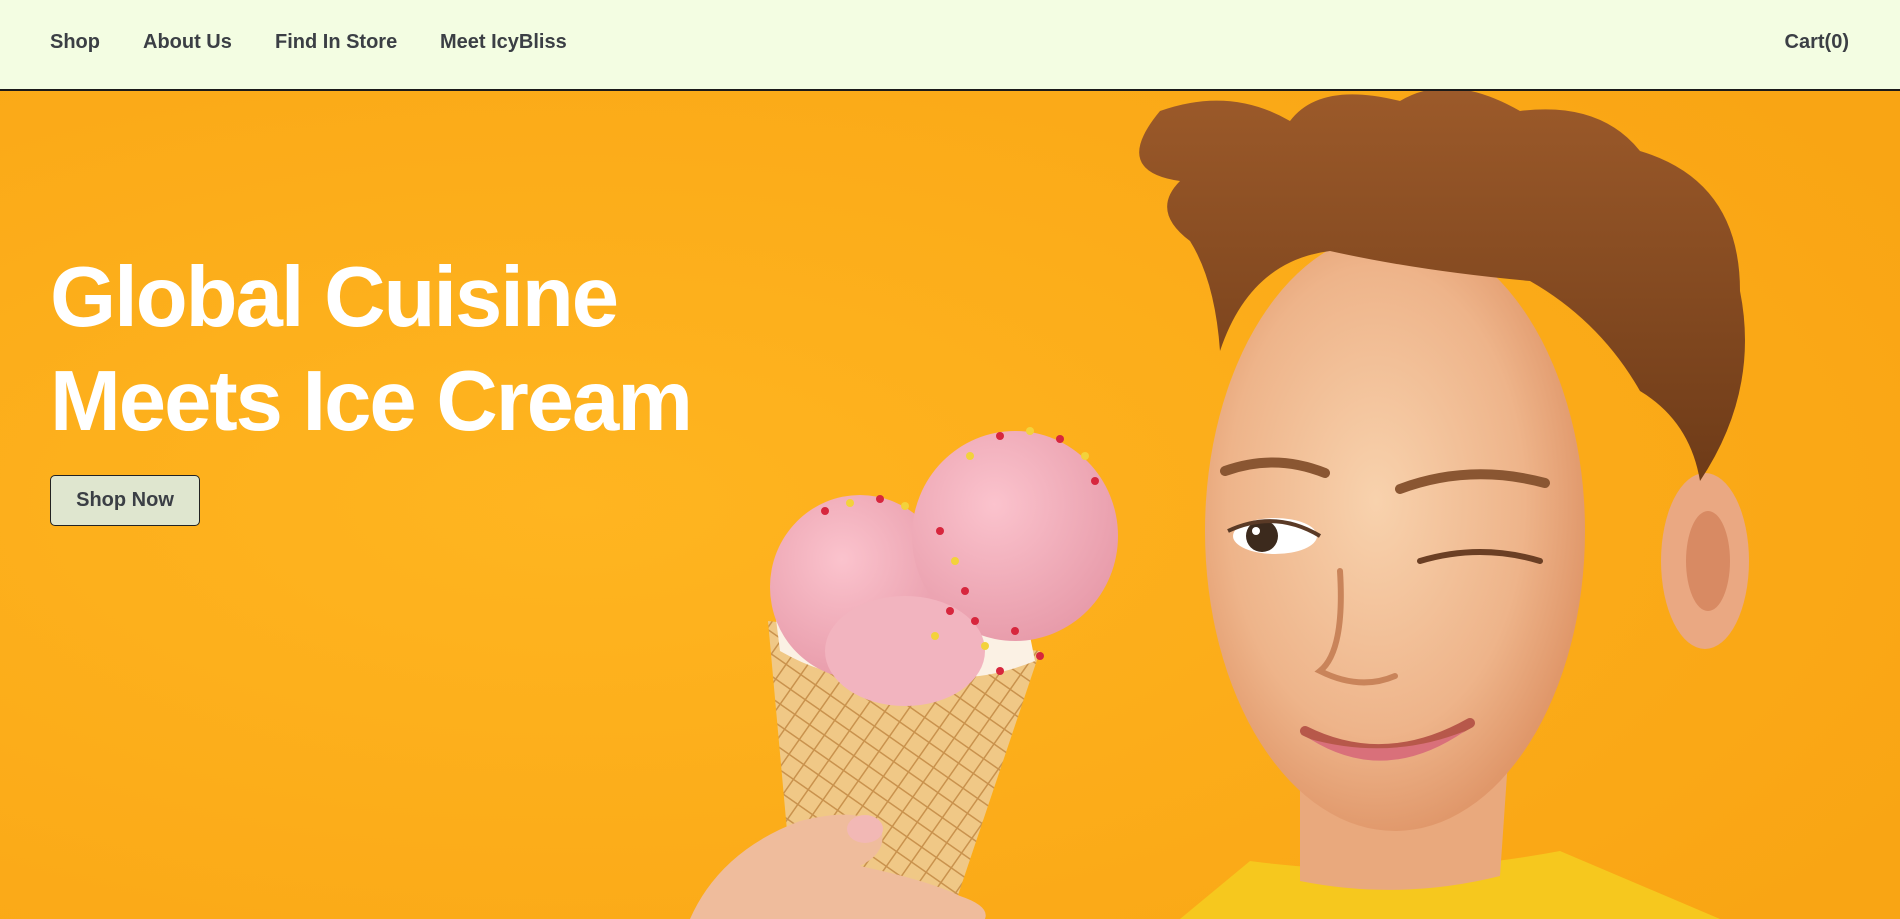 This screenshot has height=919, width=1900. I want to click on shop-now-button: Shop Now, so click(125, 500).